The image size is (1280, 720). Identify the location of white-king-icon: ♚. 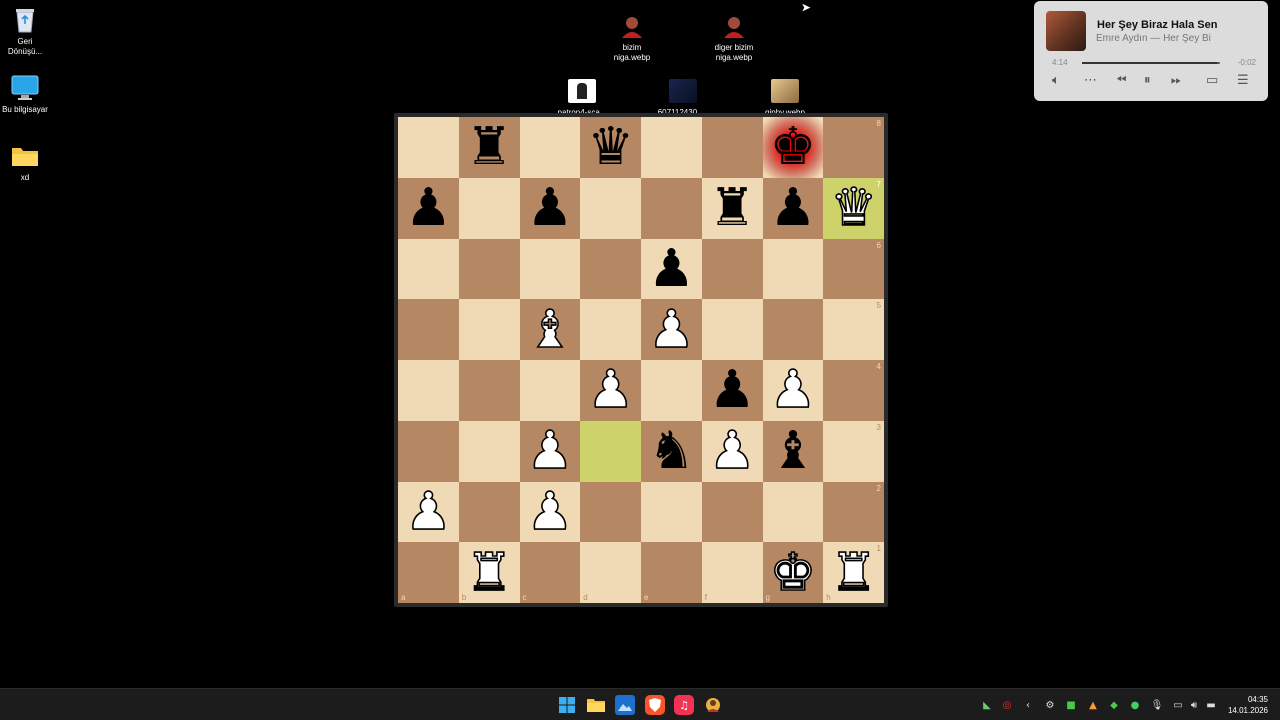
(793, 573).